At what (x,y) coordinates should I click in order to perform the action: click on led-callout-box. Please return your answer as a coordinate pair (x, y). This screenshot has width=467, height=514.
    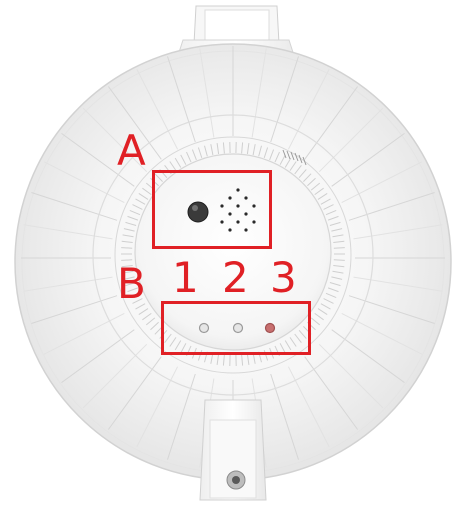
    Looking at the image, I should click on (236, 328).